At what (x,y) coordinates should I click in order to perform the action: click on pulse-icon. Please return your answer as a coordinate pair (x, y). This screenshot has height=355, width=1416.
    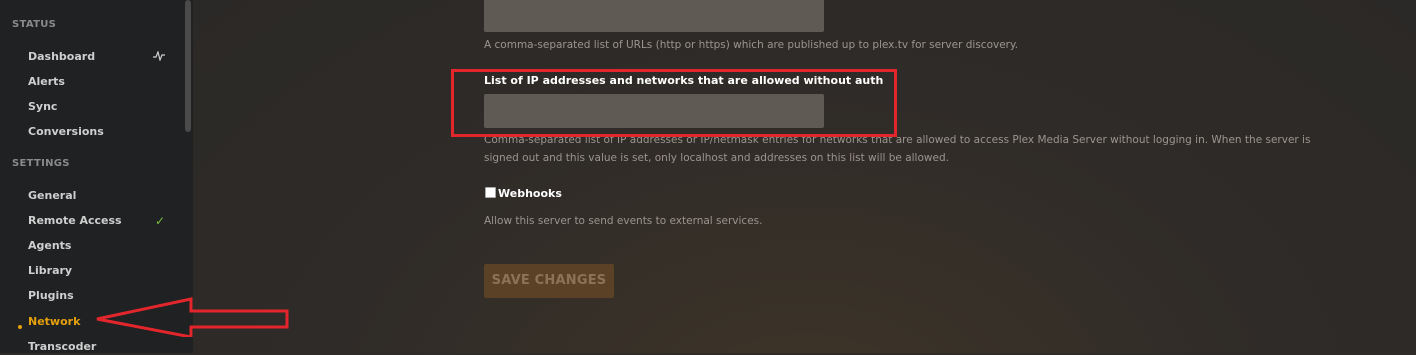
    Looking at the image, I should click on (159, 57).